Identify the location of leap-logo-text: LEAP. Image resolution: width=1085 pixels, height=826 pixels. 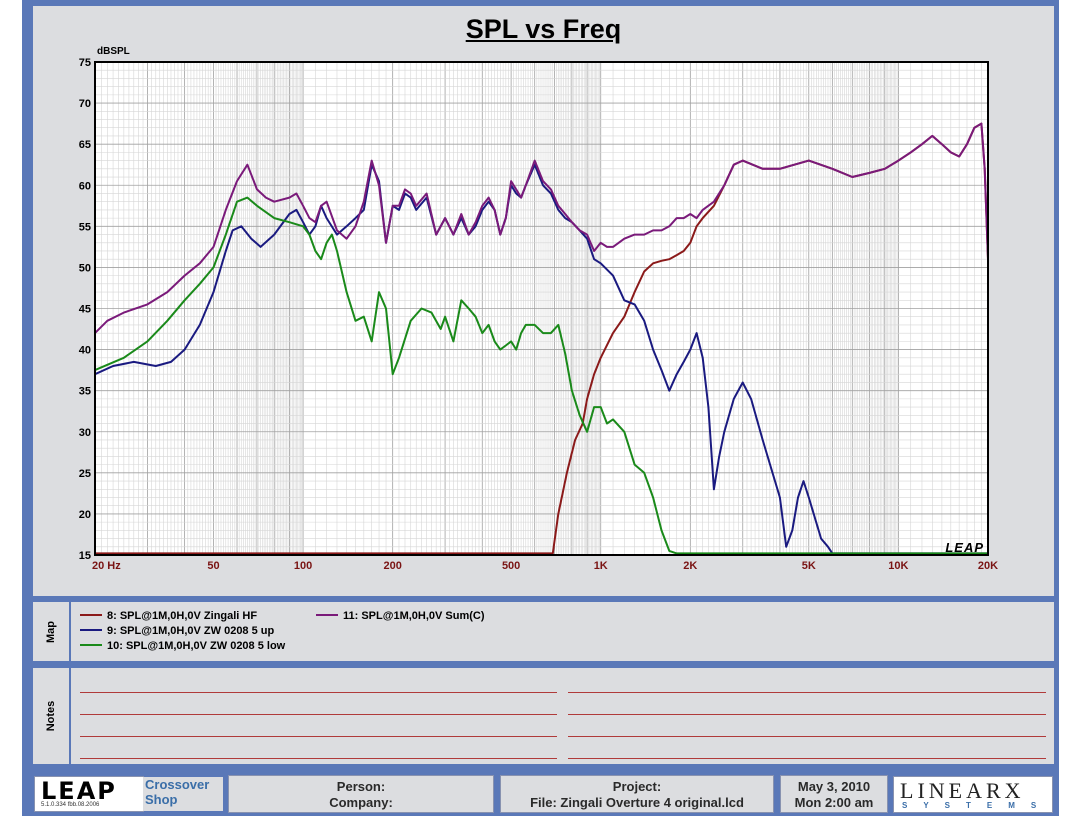
(79, 791).